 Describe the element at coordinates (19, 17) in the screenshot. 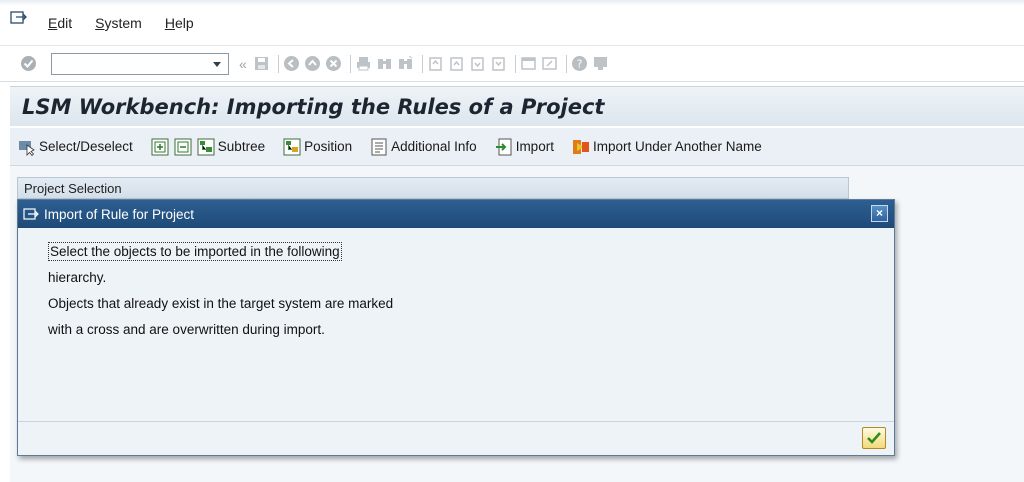

I see `menu-toggle-icon` at that location.